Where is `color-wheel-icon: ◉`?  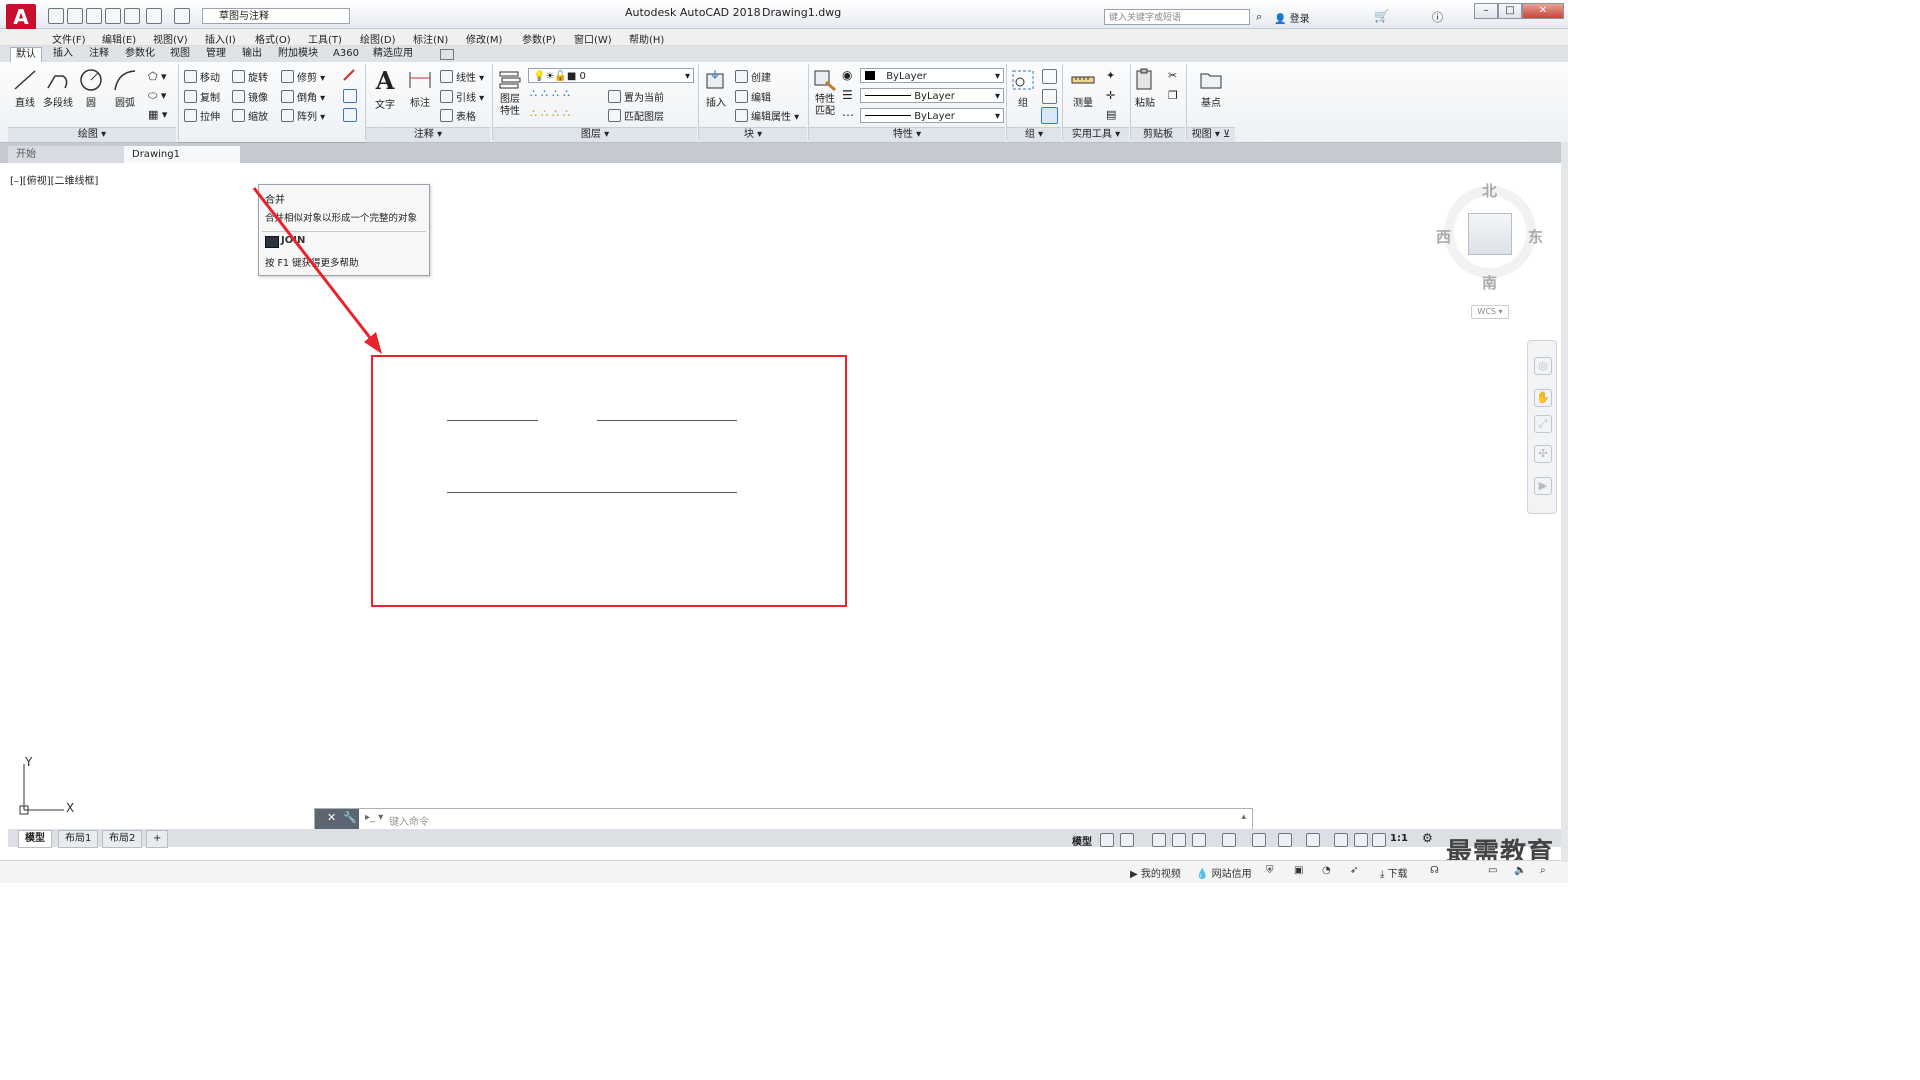 color-wheel-icon: ◉ is located at coordinates (847, 75).